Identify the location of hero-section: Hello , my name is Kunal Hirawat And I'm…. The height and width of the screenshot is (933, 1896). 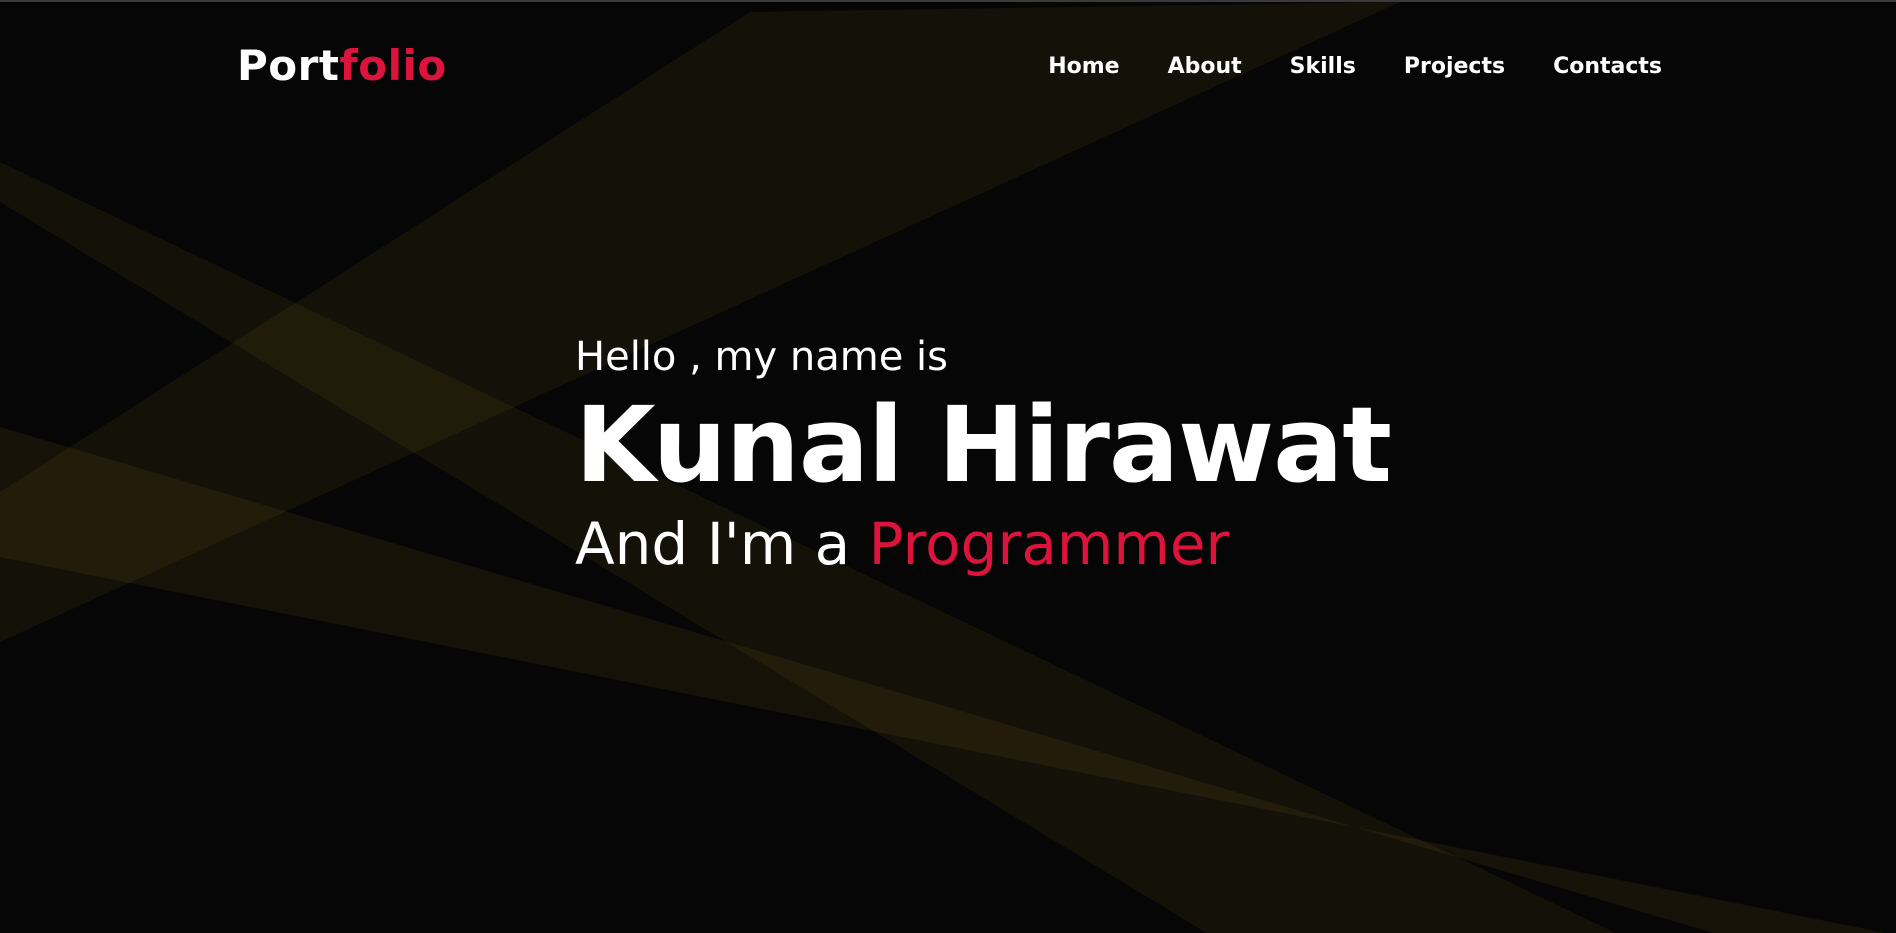
(983, 456).